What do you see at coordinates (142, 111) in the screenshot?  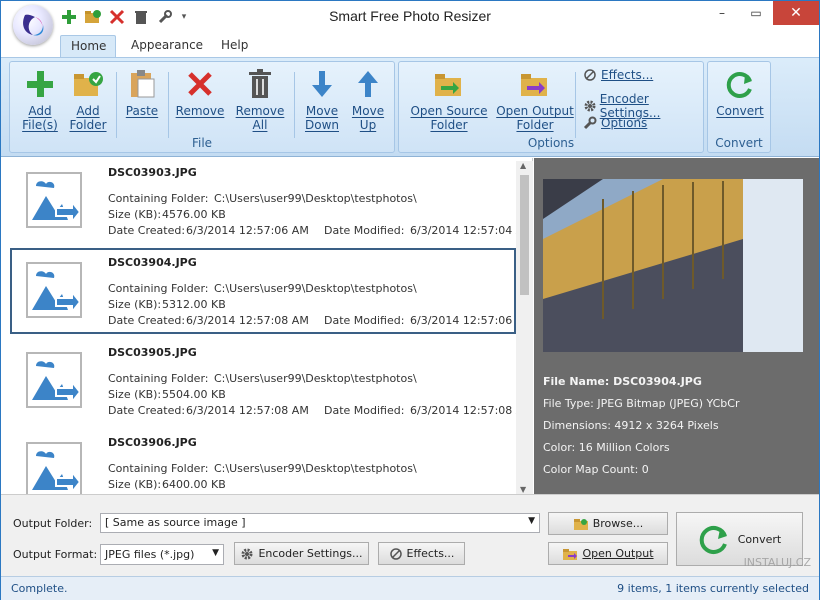 I see `paste-label: Paste` at bounding box center [142, 111].